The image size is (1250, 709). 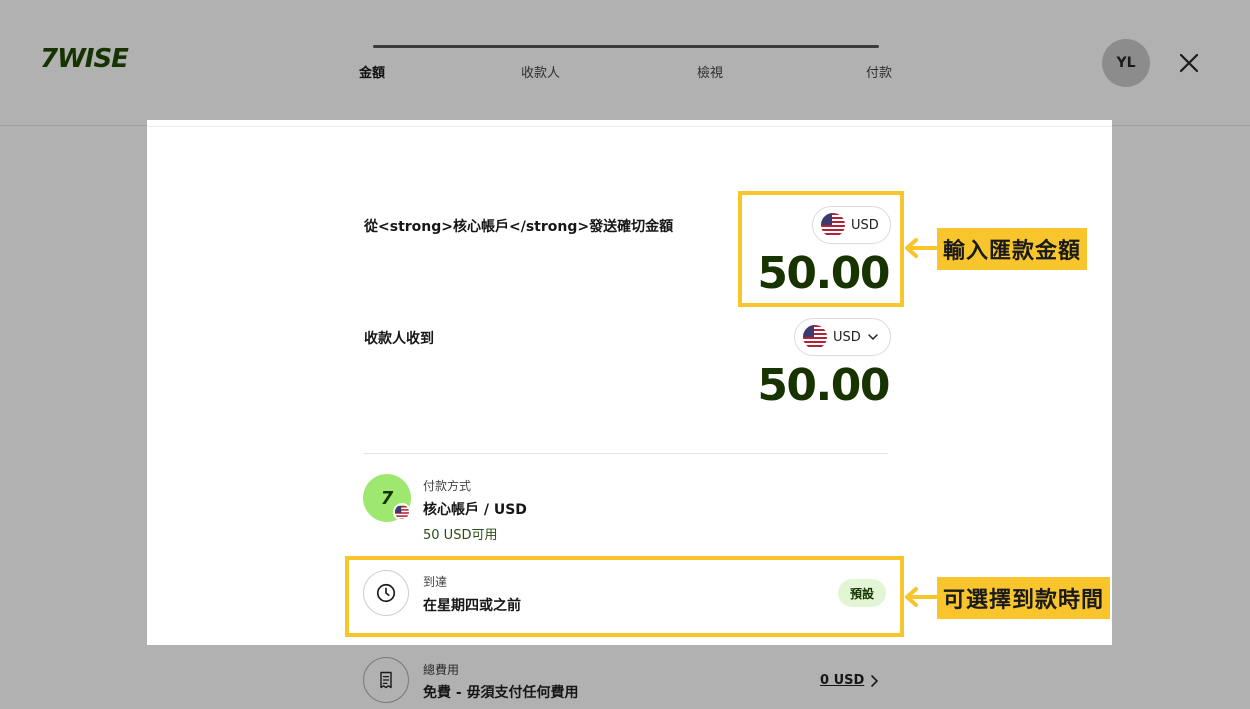 I want to click on chevron-down-icon, so click(x=873, y=337).